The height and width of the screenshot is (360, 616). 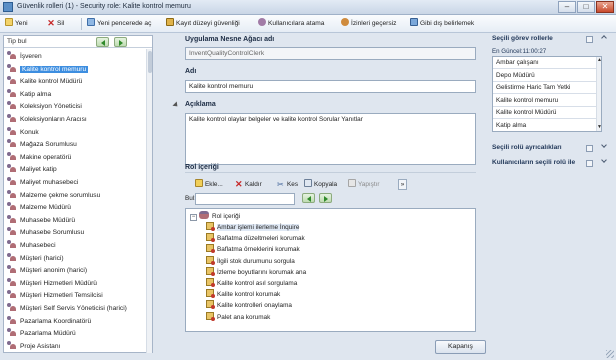 What do you see at coordinates (75, 333) in the screenshot?
I see `role-list-item: Pazarlama Müdürü` at bounding box center [75, 333].